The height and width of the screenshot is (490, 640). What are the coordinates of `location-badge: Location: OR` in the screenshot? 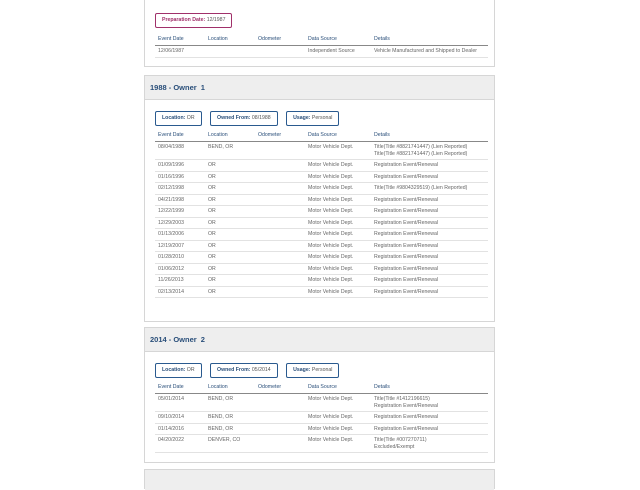 It's located at (178, 118).